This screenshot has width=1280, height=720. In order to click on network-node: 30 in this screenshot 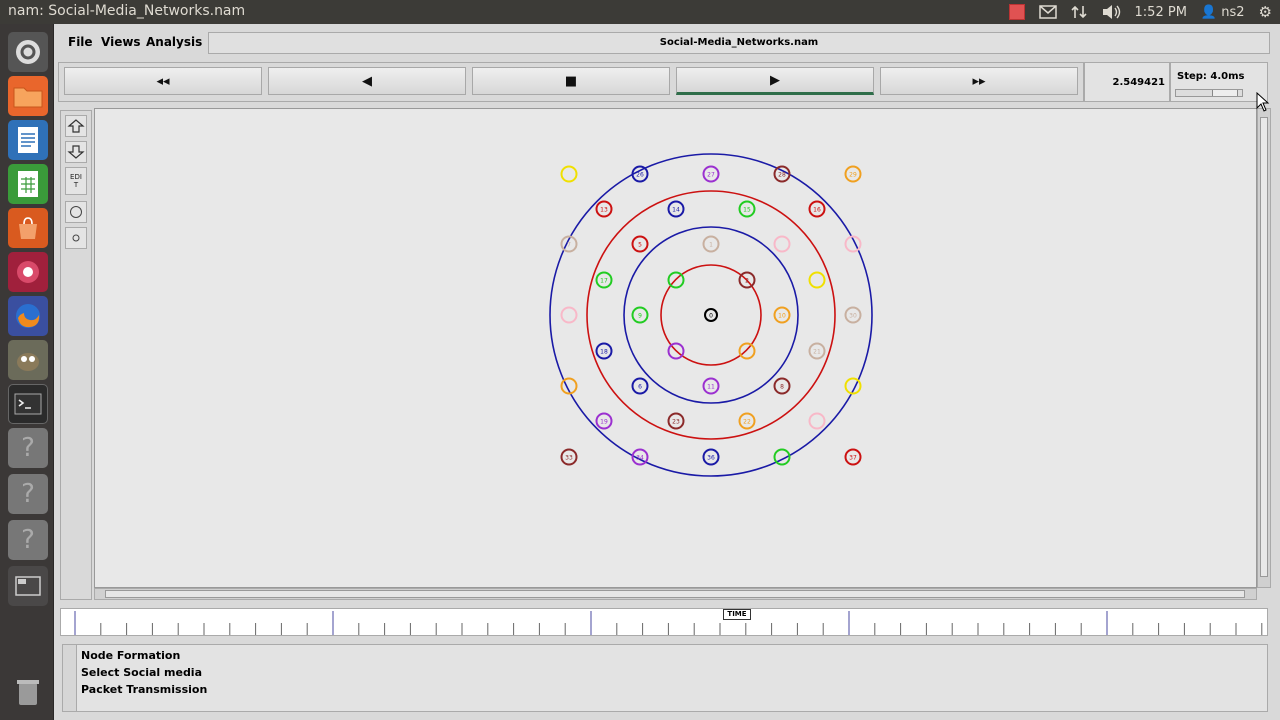, I will do `click(853, 315)`.